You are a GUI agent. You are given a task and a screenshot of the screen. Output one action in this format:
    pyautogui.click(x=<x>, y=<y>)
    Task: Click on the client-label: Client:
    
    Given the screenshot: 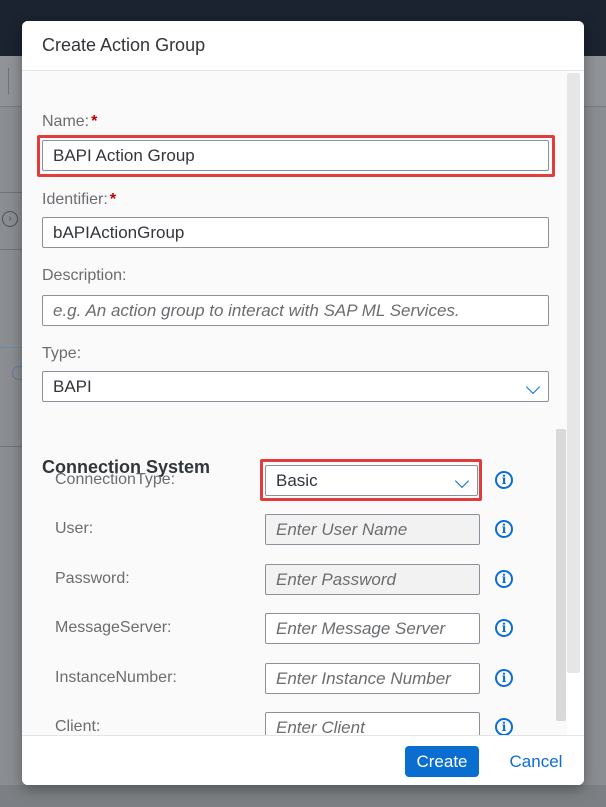 What is the action you would take?
    pyautogui.click(x=78, y=726)
    